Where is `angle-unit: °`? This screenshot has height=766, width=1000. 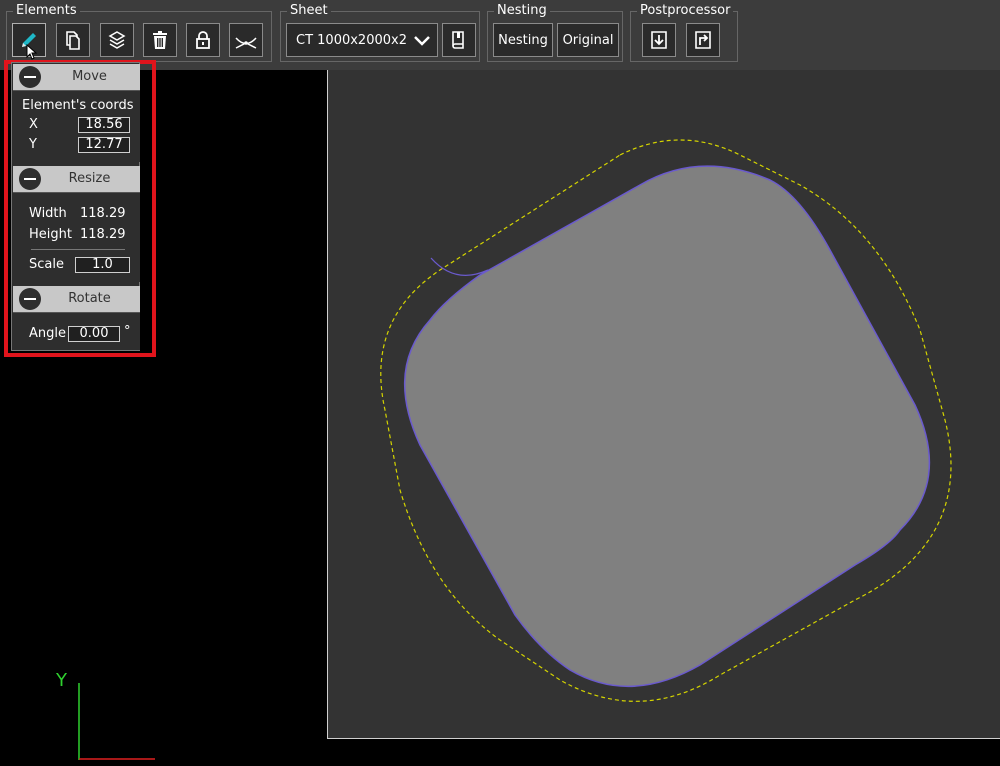 angle-unit: ° is located at coordinates (127, 331).